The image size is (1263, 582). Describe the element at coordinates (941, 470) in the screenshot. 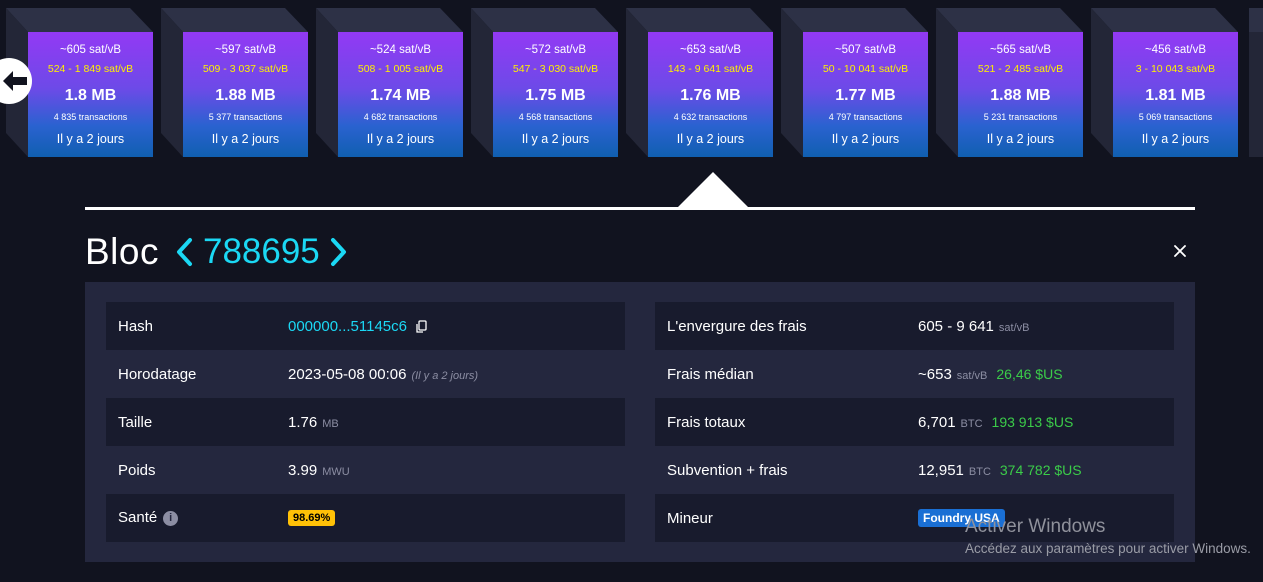

I see `subsidy-fees-value: 12,951` at that location.